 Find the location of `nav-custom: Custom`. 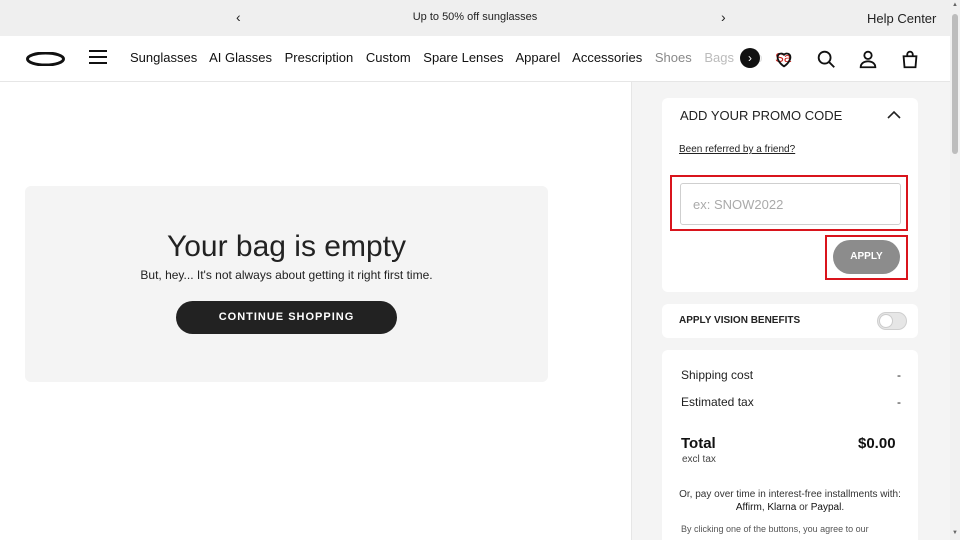

nav-custom: Custom is located at coordinates (388, 57).